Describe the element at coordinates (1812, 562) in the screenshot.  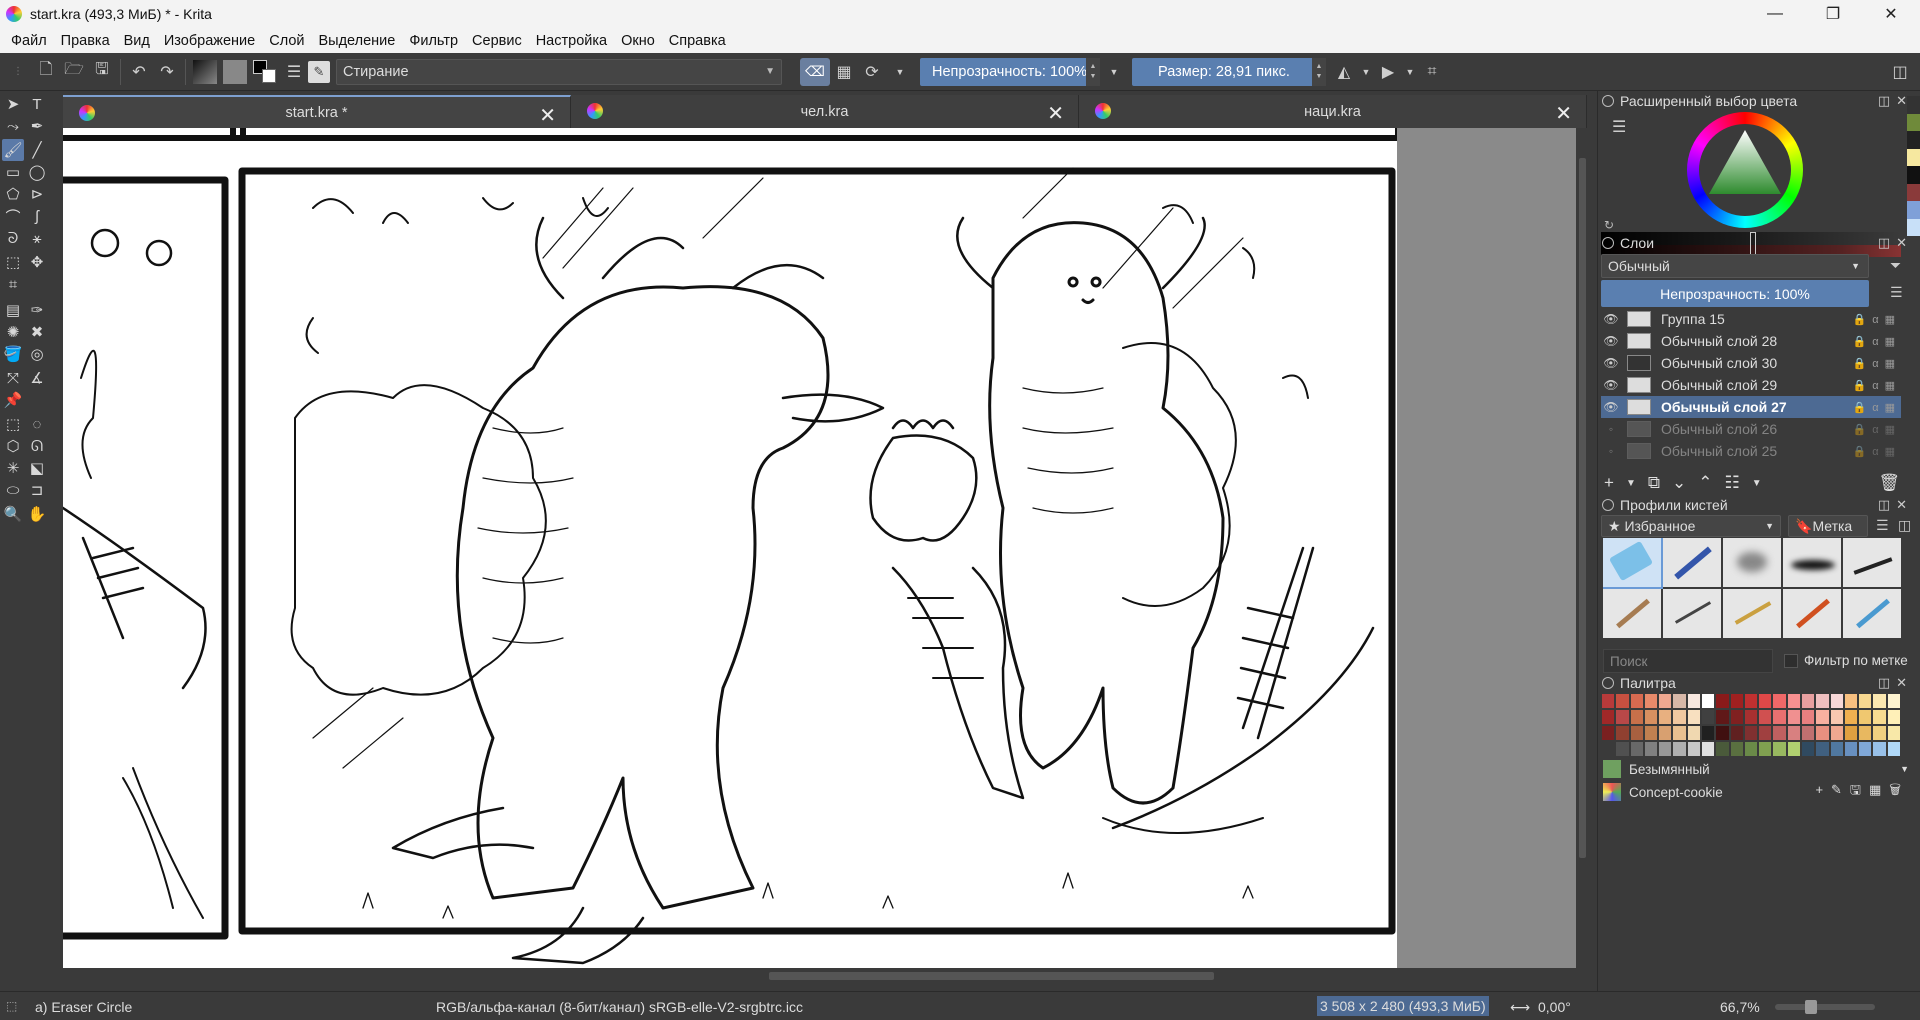
I see `brush-preset-ink` at that location.